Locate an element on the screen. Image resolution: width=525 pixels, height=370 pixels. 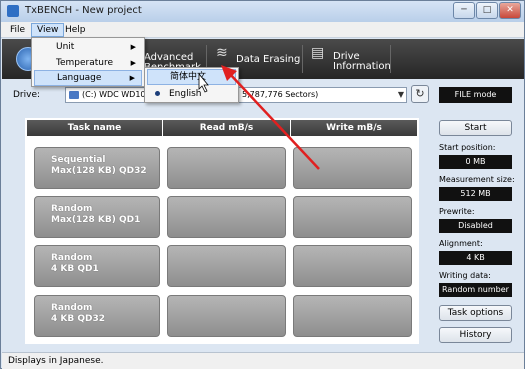
annotation-overlay is located at coordinates (259, 117).